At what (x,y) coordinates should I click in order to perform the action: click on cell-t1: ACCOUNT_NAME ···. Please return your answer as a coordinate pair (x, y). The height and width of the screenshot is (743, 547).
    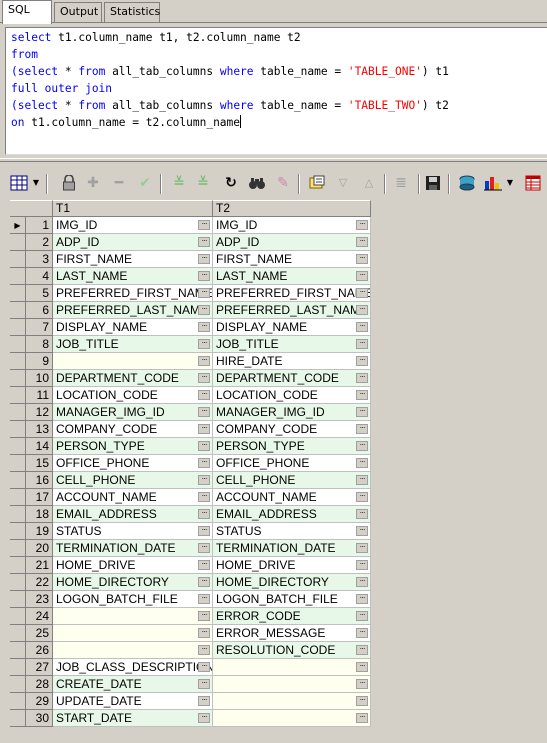
    Looking at the image, I should click on (133, 497).